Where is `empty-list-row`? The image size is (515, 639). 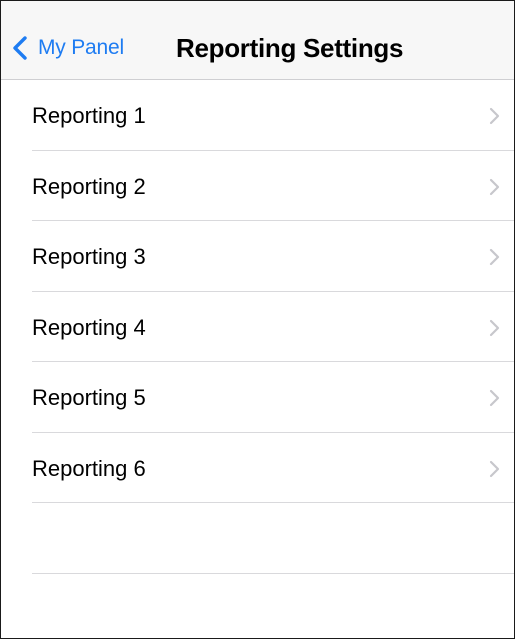 empty-list-row is located at coordinates (273, 538).